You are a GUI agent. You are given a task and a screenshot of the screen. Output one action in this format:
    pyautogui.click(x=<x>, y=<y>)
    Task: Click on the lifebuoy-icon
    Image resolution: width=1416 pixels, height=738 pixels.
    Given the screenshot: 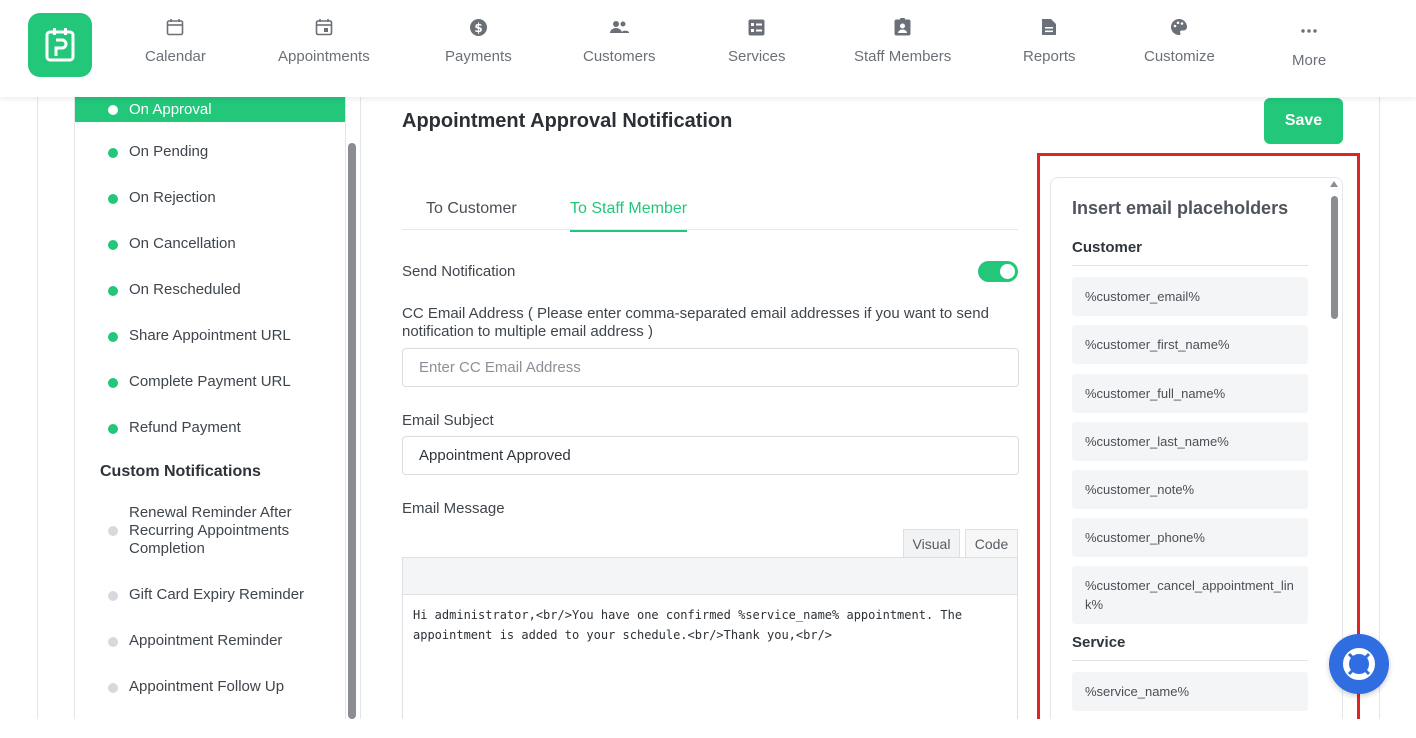 What is the action you would take?
    pyautogui.click(x=1359, y=664)
    